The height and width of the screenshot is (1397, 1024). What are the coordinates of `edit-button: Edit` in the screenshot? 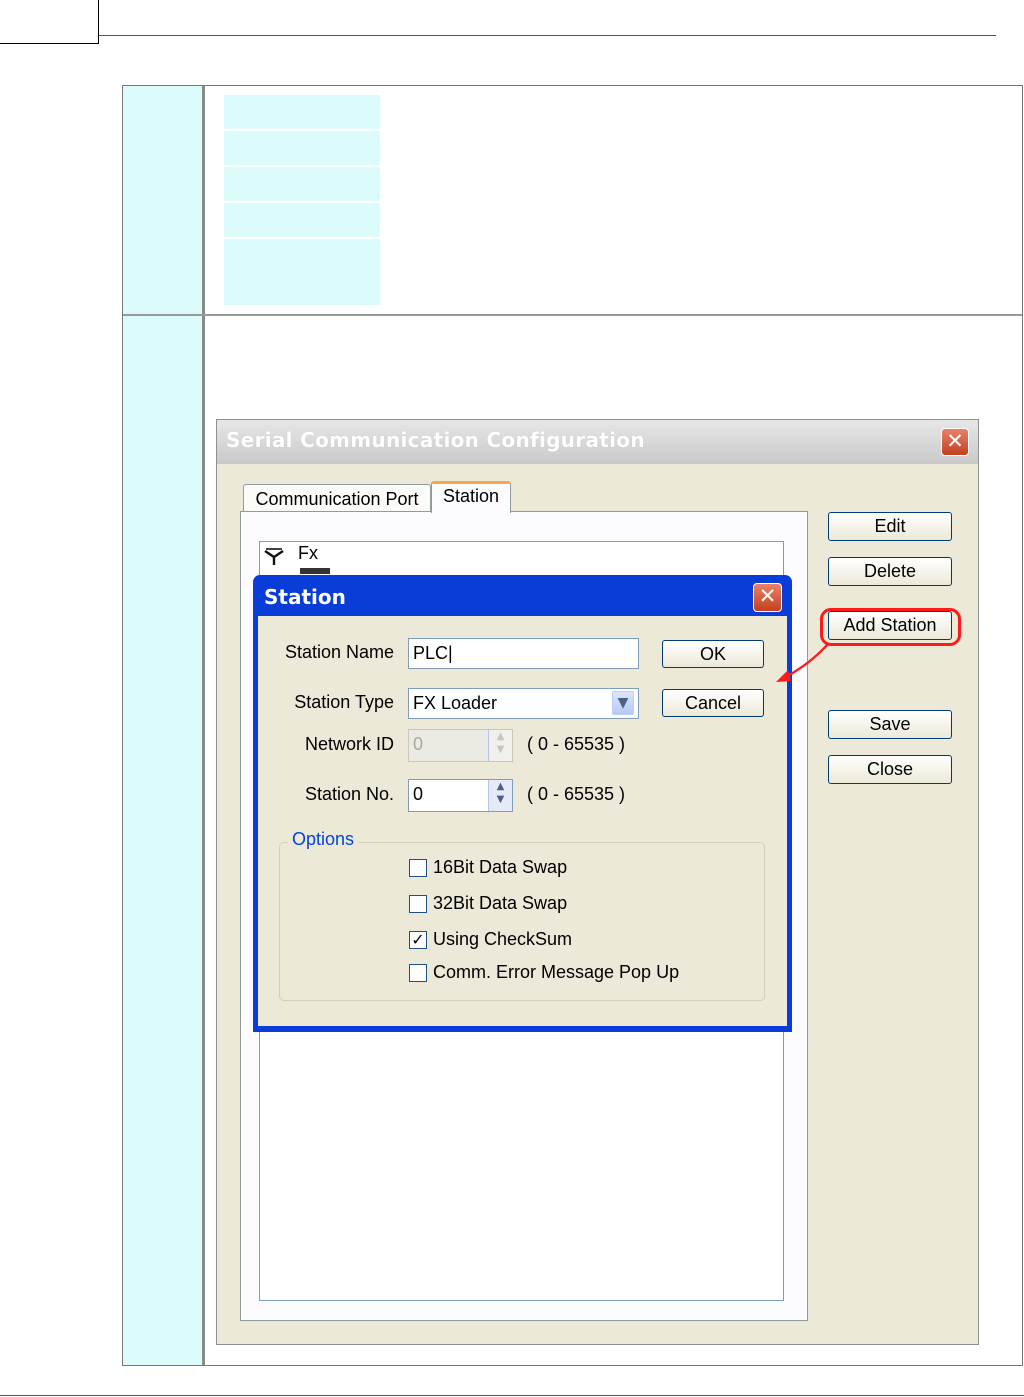 It's located at (890, 526).